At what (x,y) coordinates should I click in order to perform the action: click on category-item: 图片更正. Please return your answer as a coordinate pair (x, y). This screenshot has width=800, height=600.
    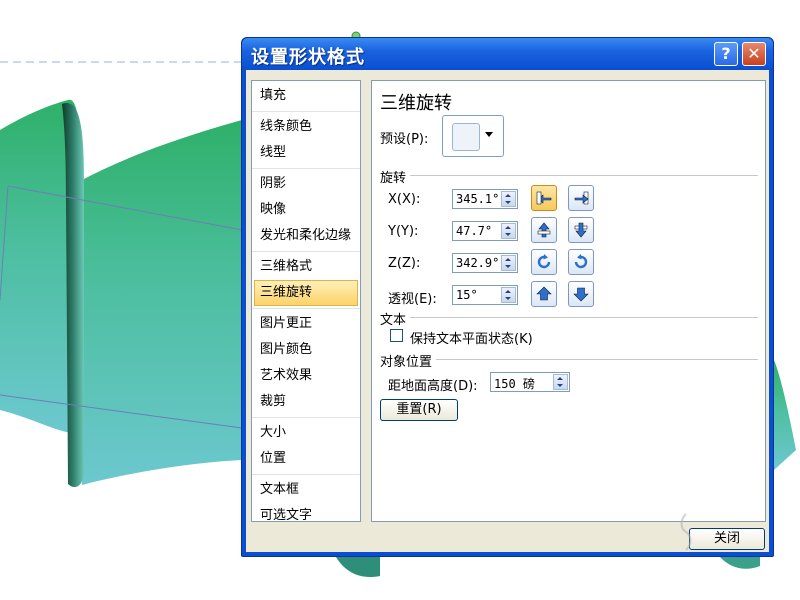
    Looking at the image, I should click on (306, 324).